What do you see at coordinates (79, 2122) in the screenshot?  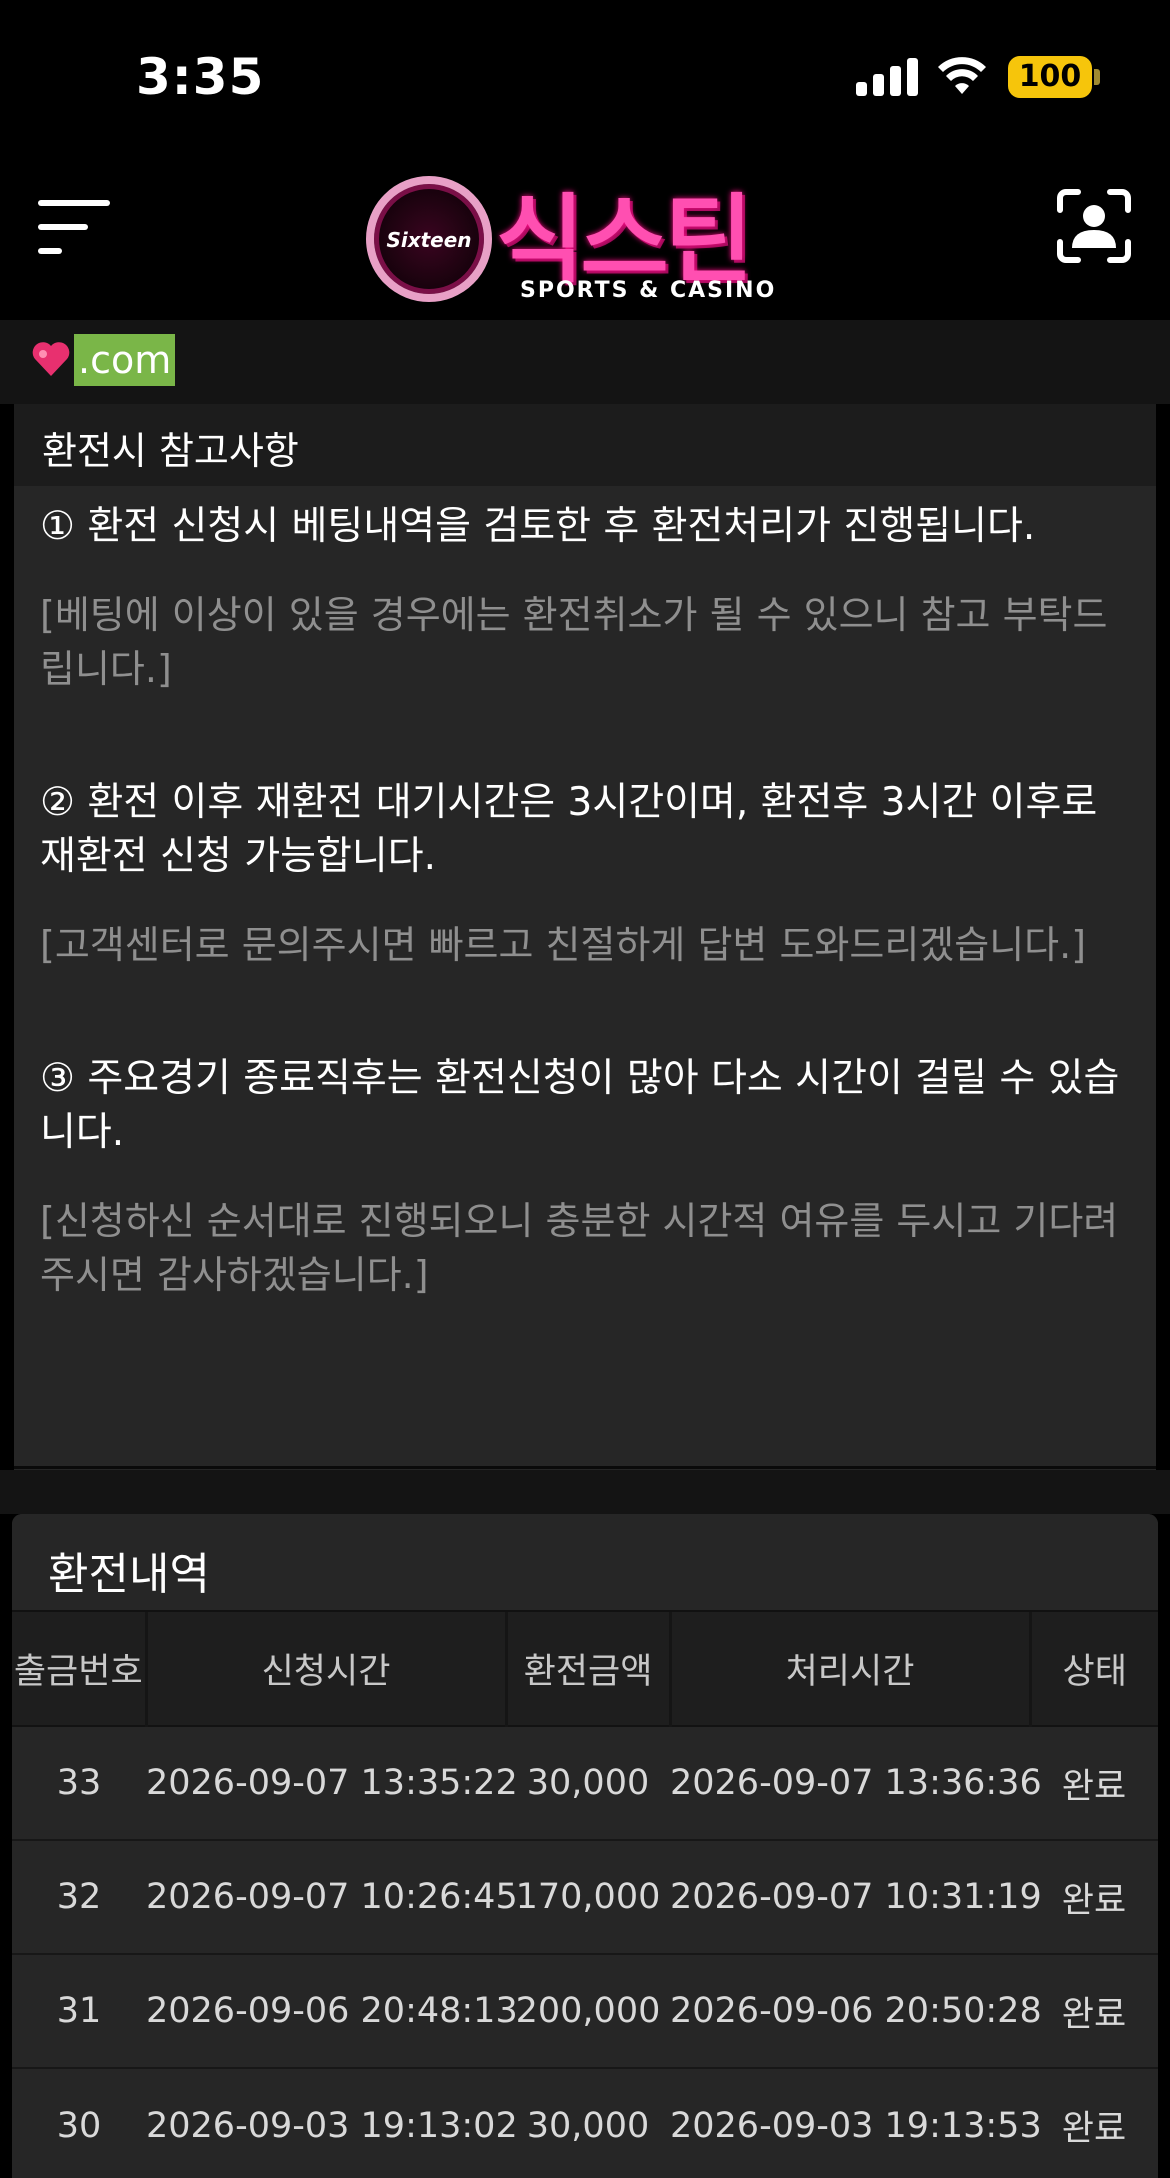 I see `cell-number: 30` at bounding box center [79, 2122].